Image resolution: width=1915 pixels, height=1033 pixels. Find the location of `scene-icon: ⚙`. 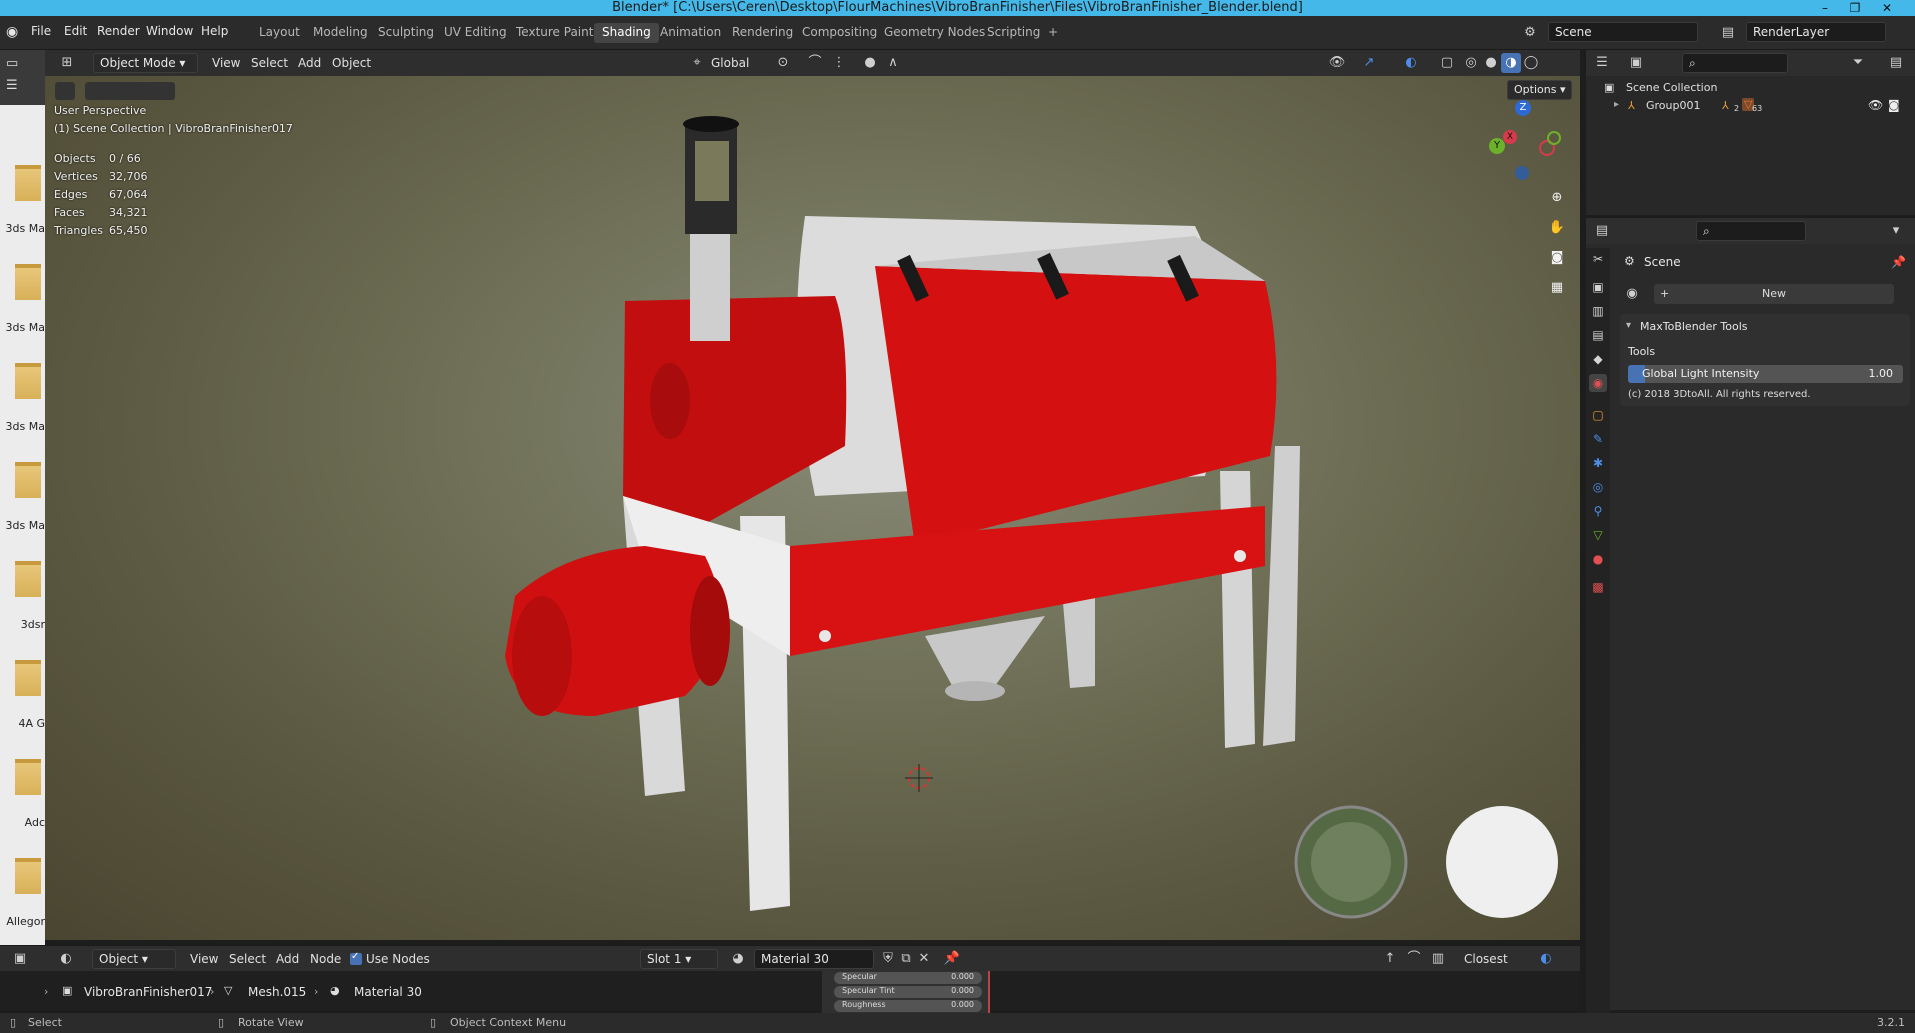

scene-icon: ⚙ is located at coordinates (1530, 33).